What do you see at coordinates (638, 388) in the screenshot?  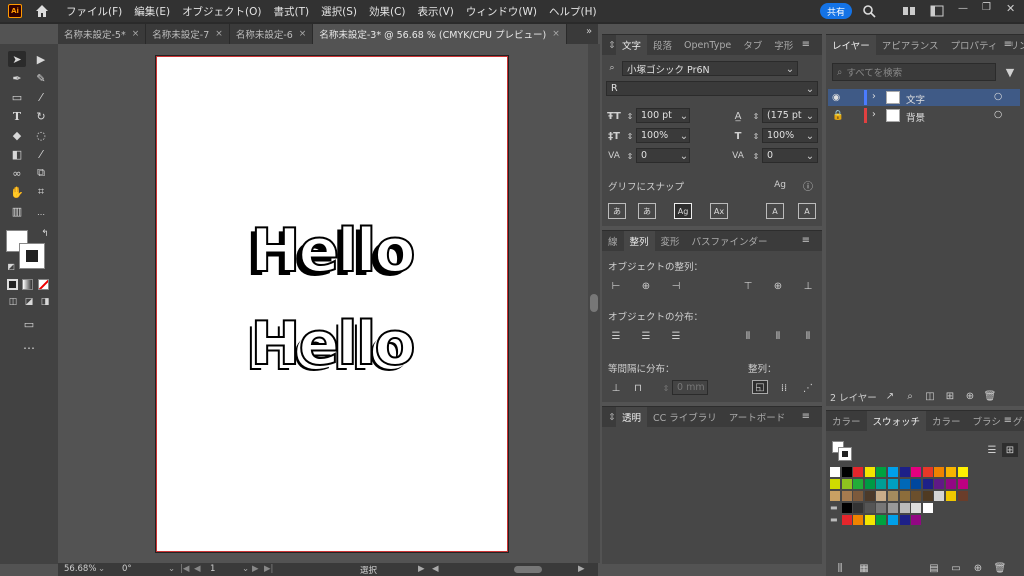 I see `horizontal-distribute-space-icon: ⊓` at bounding box center [638, 388].